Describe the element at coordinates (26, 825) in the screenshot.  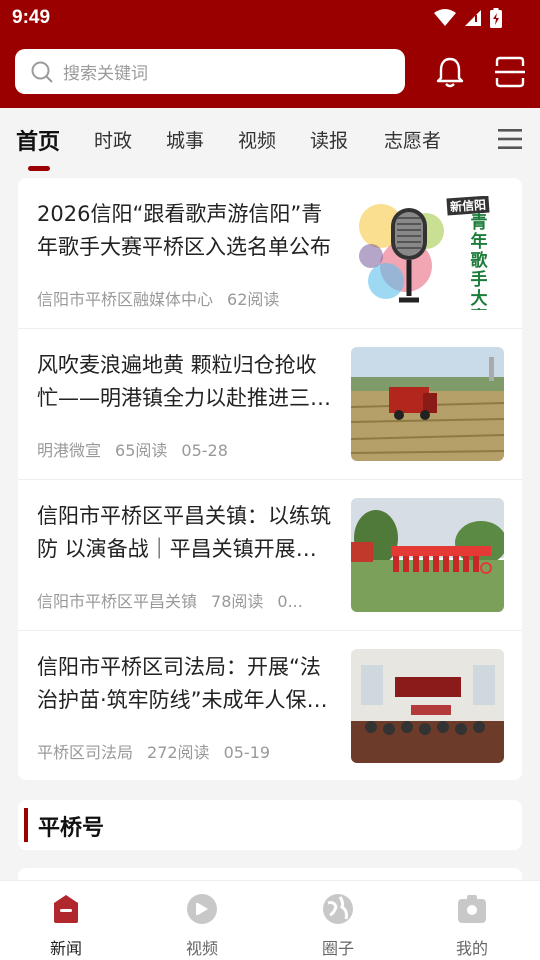
I see `section-accent-bar` at that location.